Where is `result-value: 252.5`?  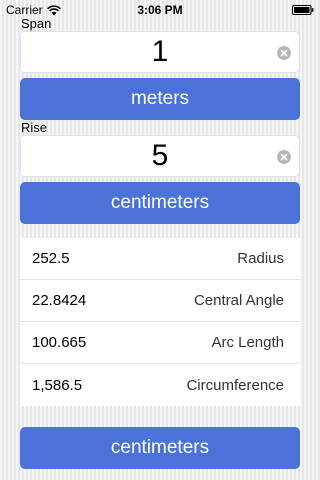 result-value: 252.5 is located at coordinates (51, 258).